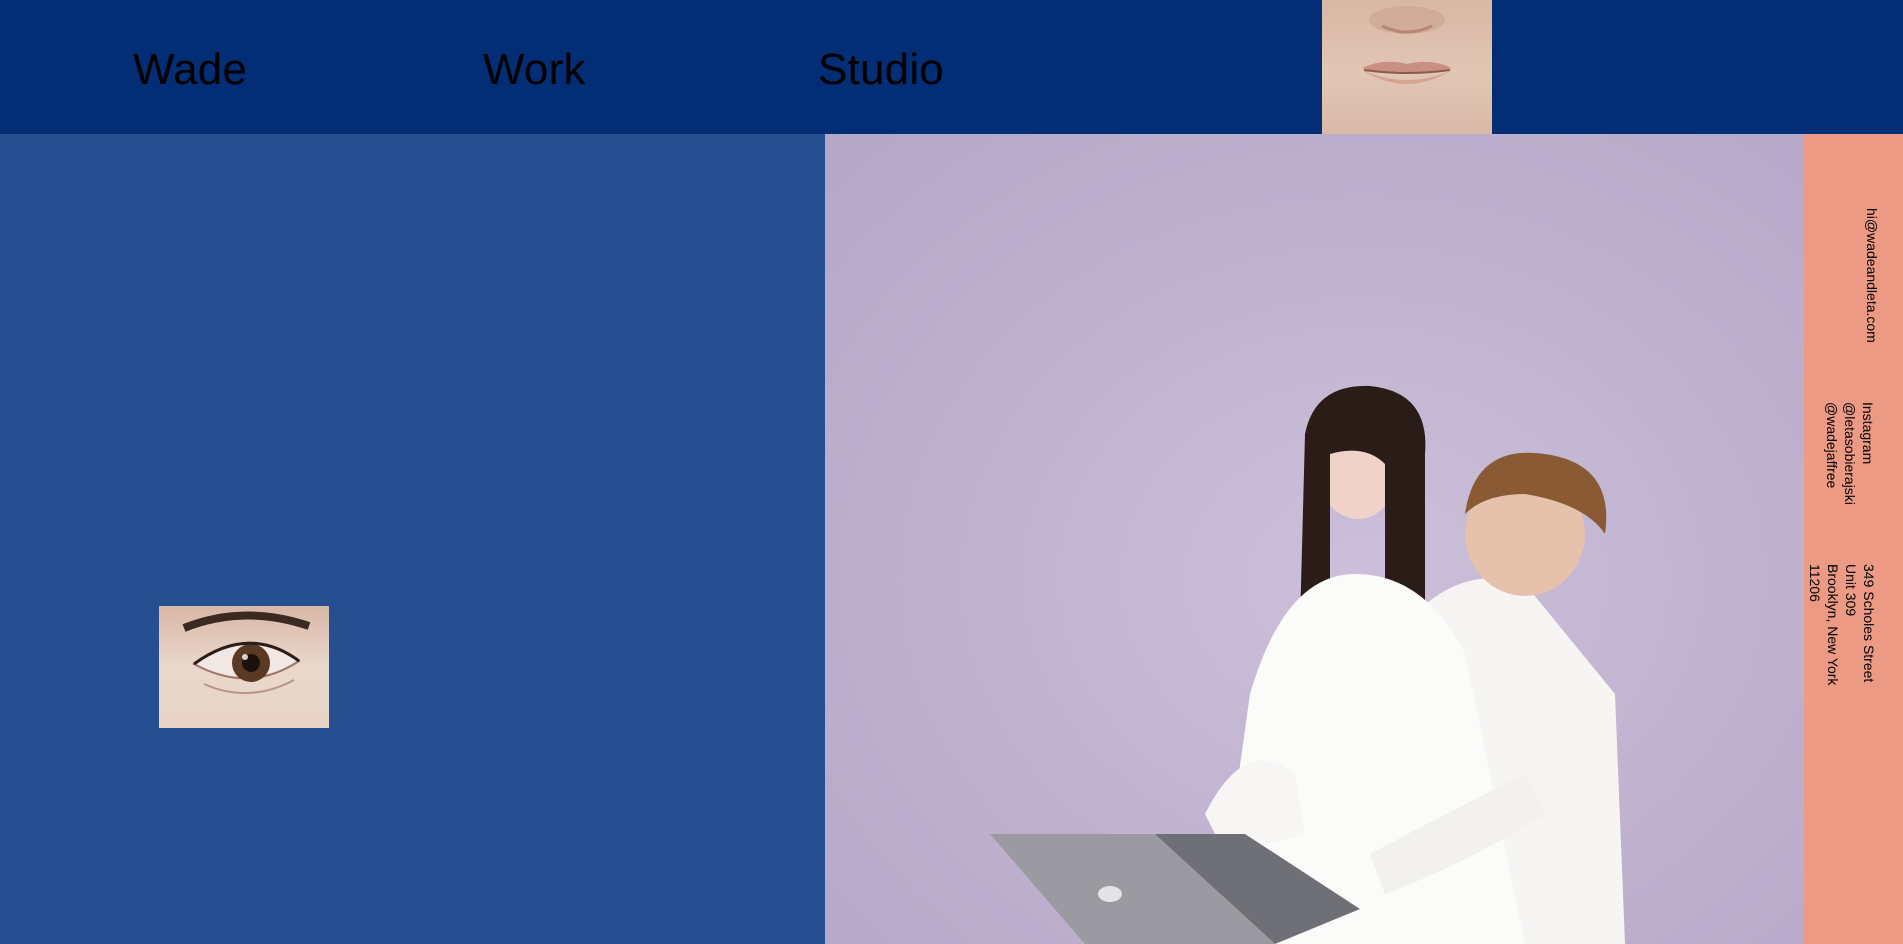 Image resolution: width=1903 pixels, height=944 pixels. What do you see at coordinates (1869, 623) in the screenshot?
I see `address-line: 349 Scholes Street` at bounding box center [1869, 623].